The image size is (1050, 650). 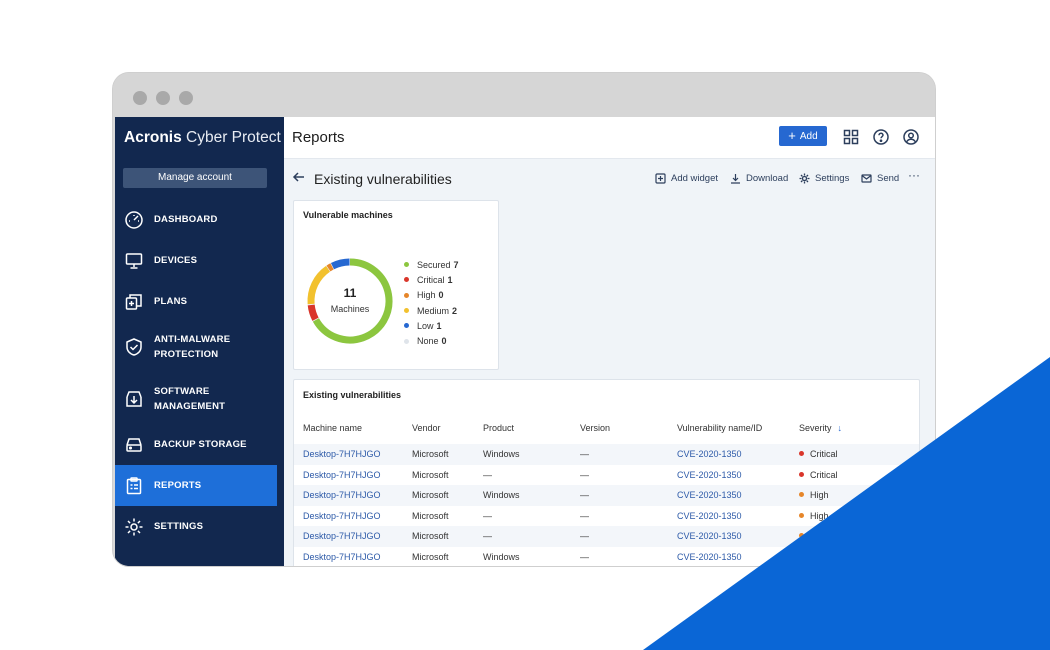 I want to click on add-widget-button: Add widget, so click(x=686, y=178).